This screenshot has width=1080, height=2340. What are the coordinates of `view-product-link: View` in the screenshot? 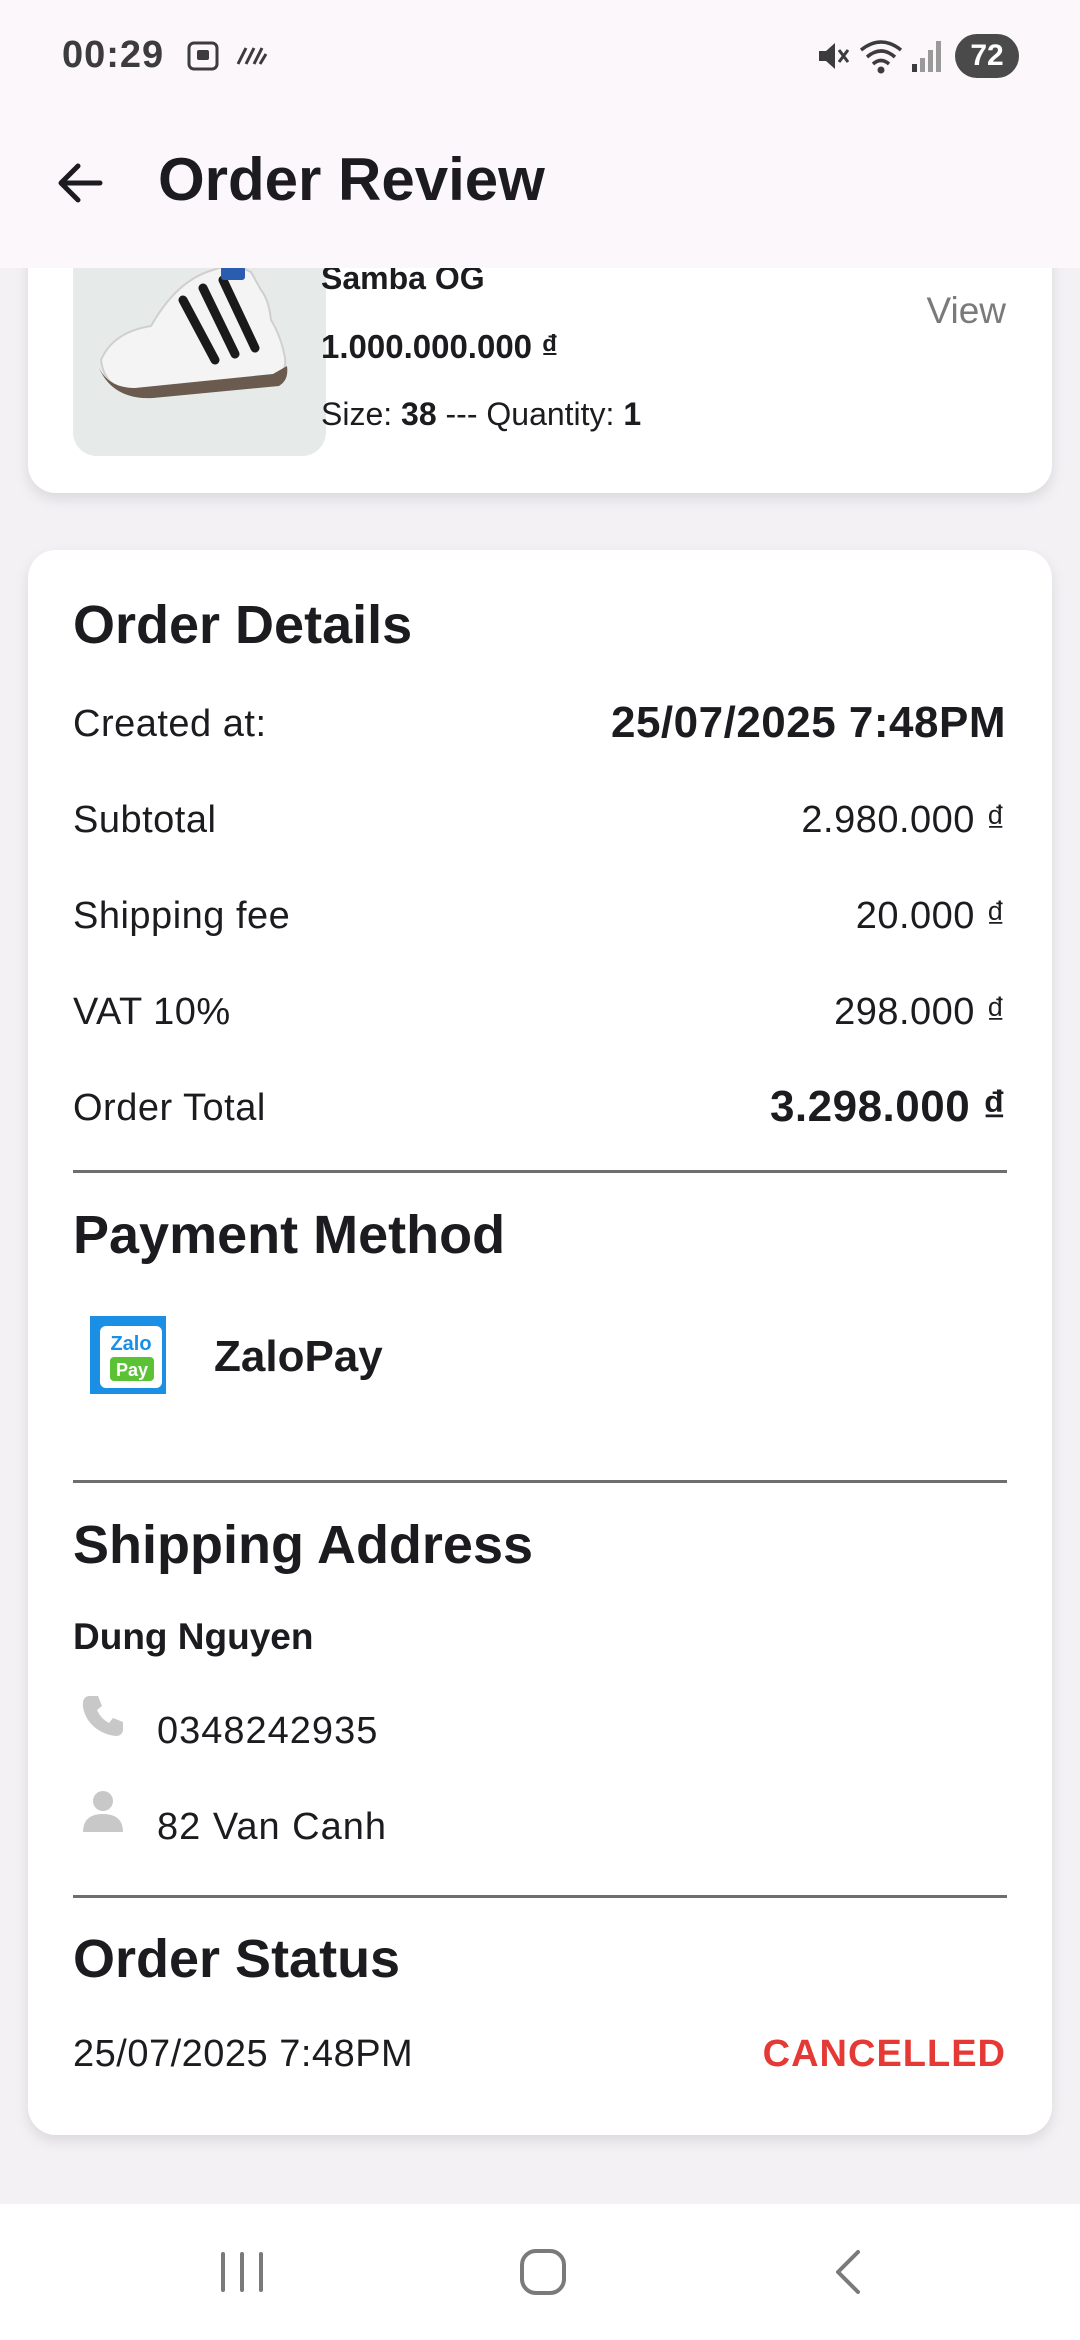 It's located at (966, 311).